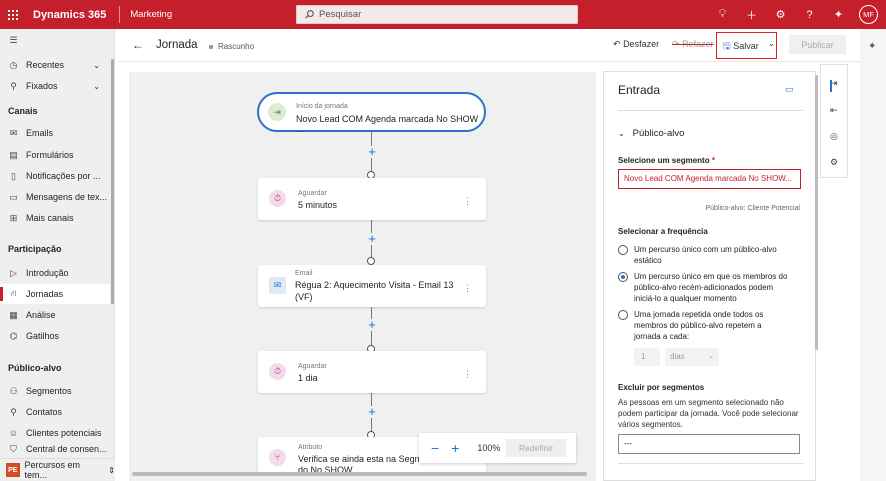  What do you see at coordinates (437, 14) in the screenshot?
I see `search-input: Pesquisar` at bounding box center [437, 14].